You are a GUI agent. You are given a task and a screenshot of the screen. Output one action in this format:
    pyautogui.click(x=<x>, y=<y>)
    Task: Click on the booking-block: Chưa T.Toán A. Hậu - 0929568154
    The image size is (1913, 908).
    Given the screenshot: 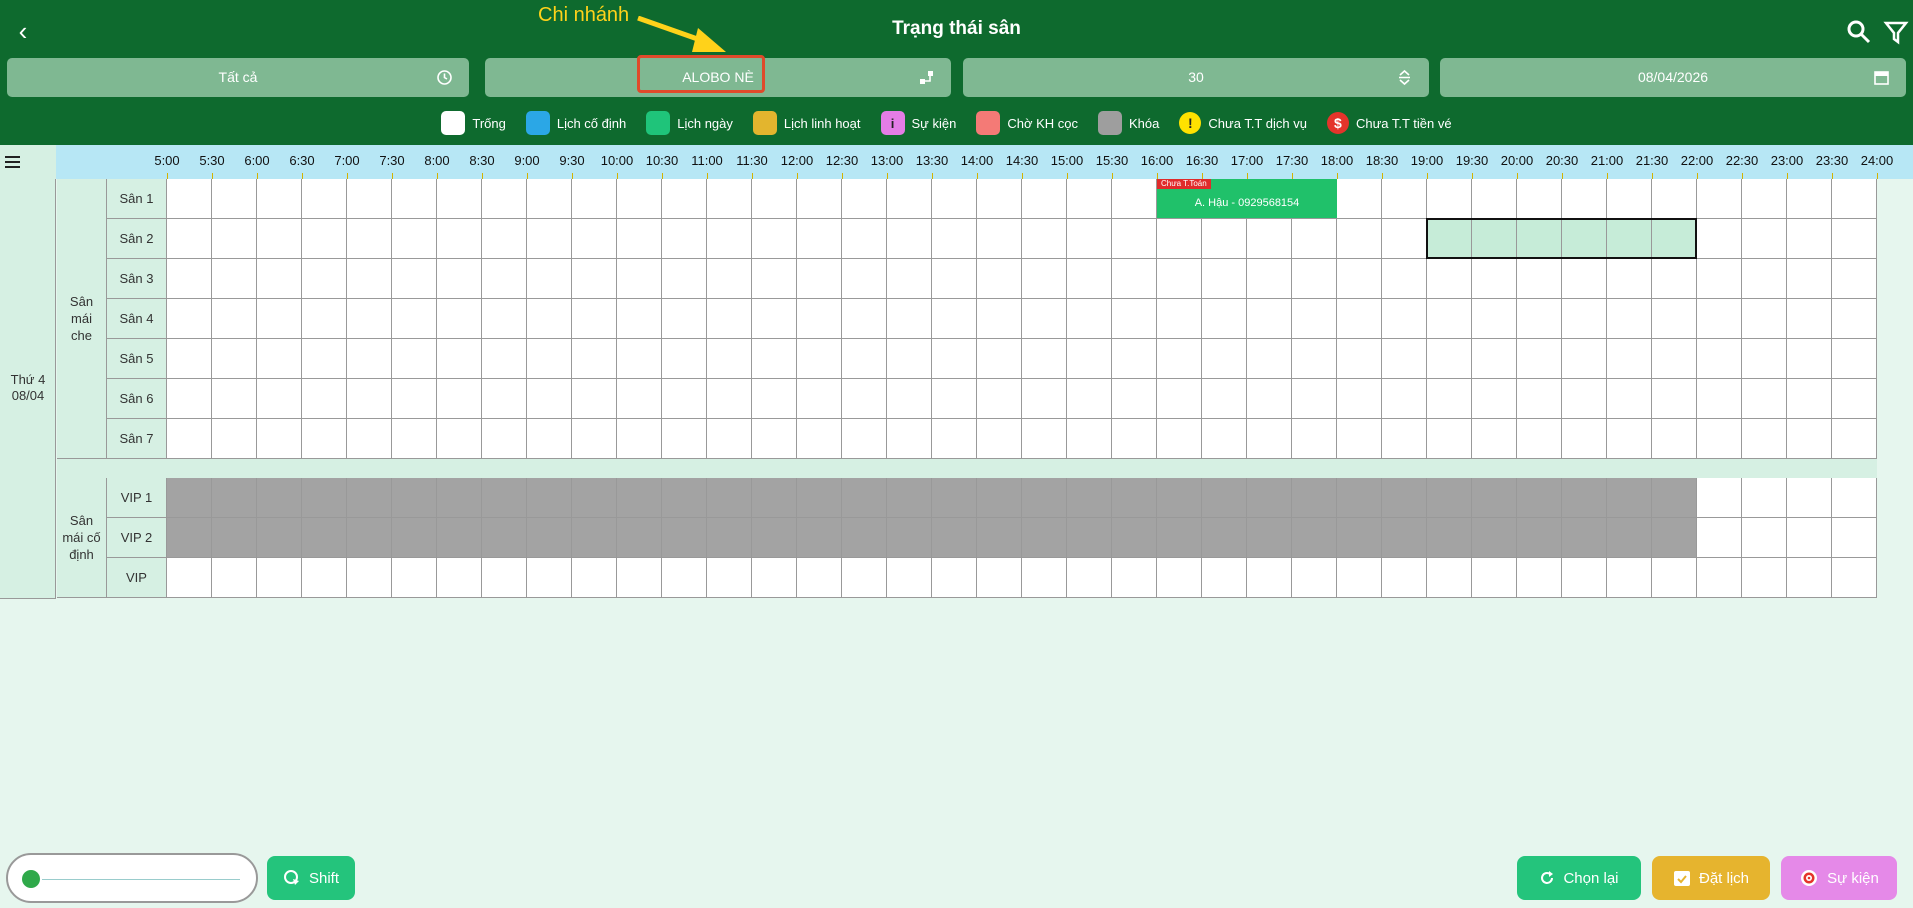 What is the action you would take?
    pyautogui.click(x=1247, y=198)
    